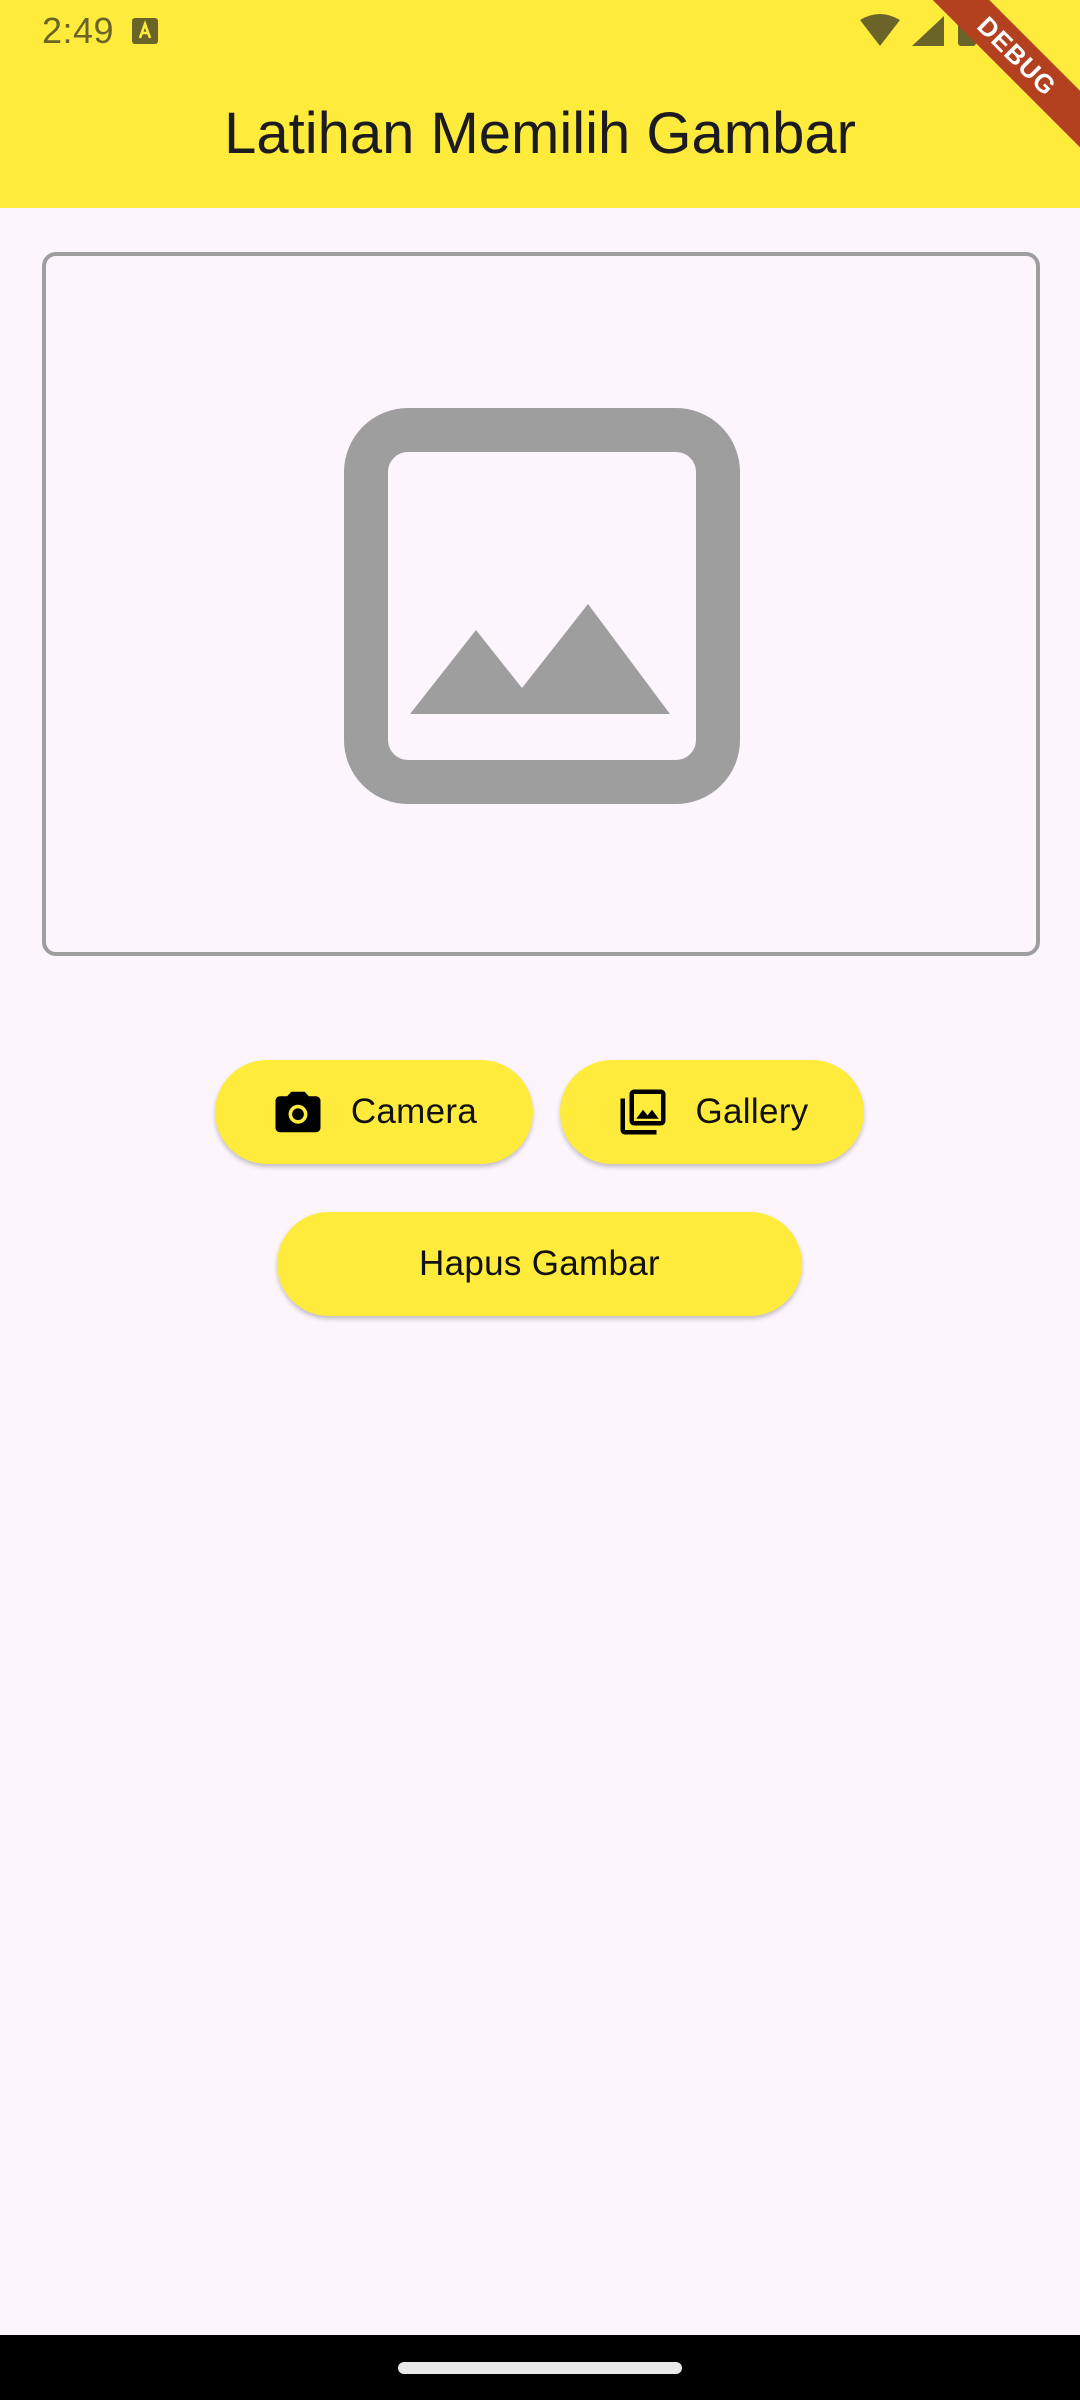 The image size is (1080, 2400). I want to click on camera-button: Camera, so click(374, 1112).